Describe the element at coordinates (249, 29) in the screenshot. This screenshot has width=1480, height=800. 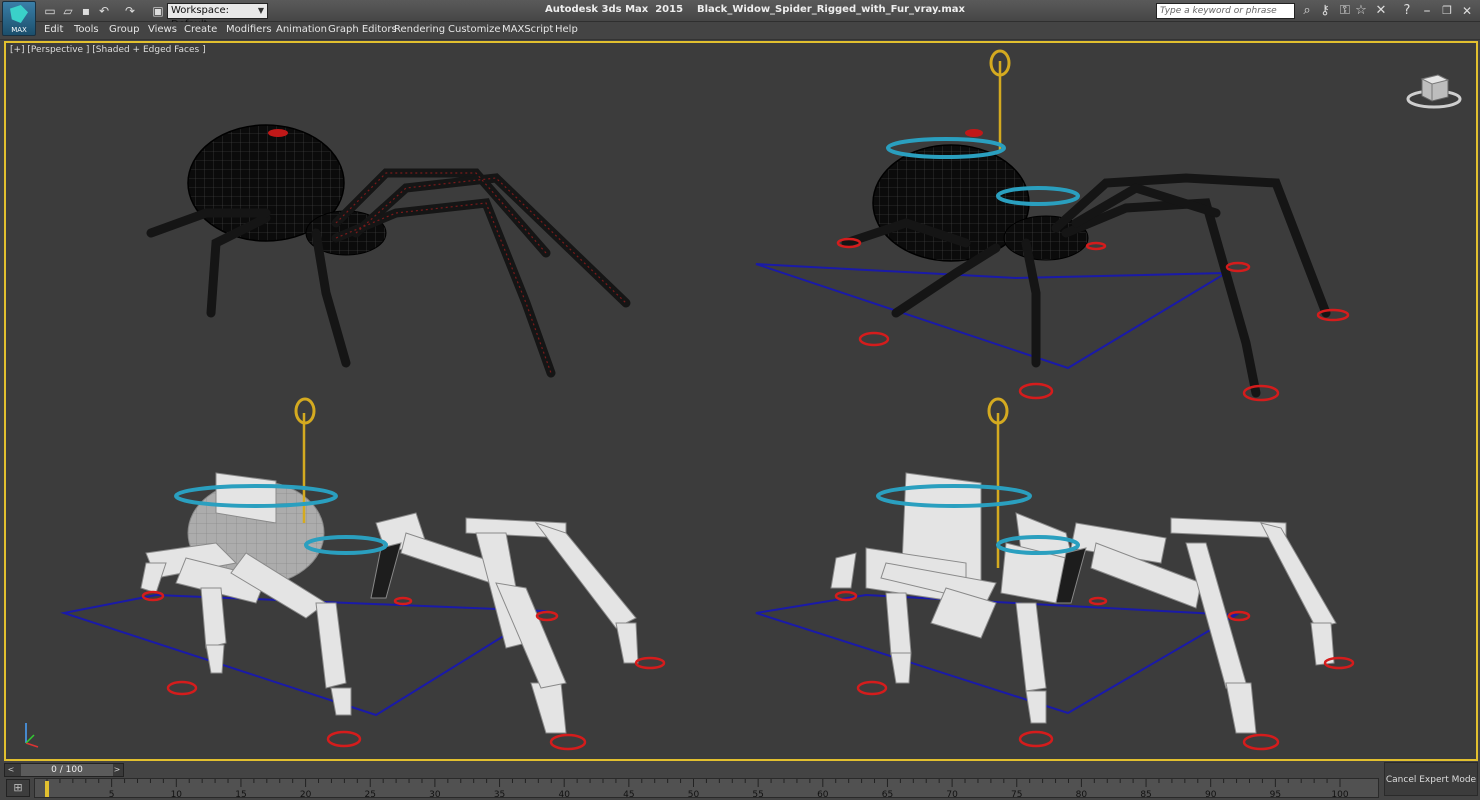
I see `menu-modifiers: Modifiers` at that location.